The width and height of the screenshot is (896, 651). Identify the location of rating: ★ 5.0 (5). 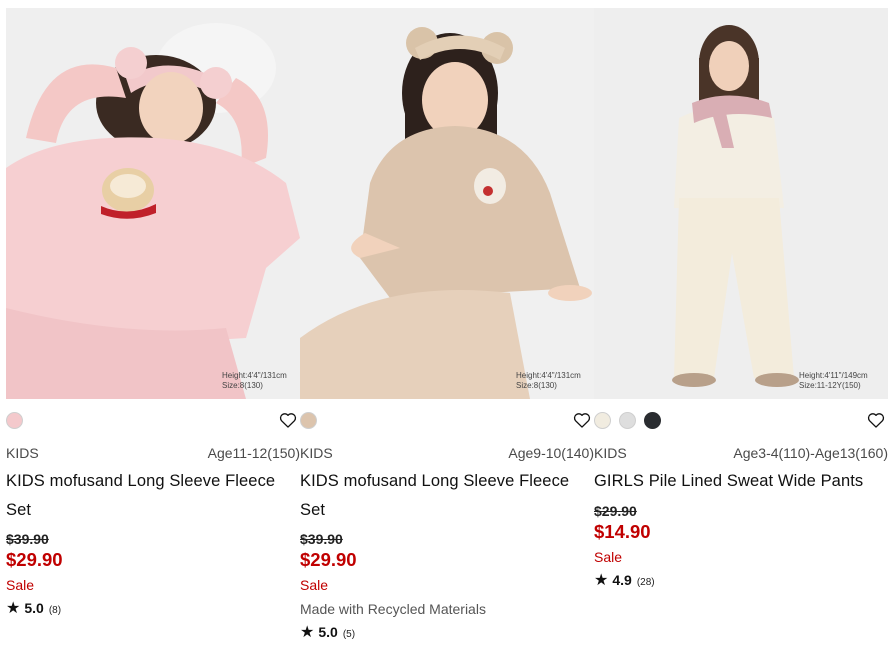
(447, 633).